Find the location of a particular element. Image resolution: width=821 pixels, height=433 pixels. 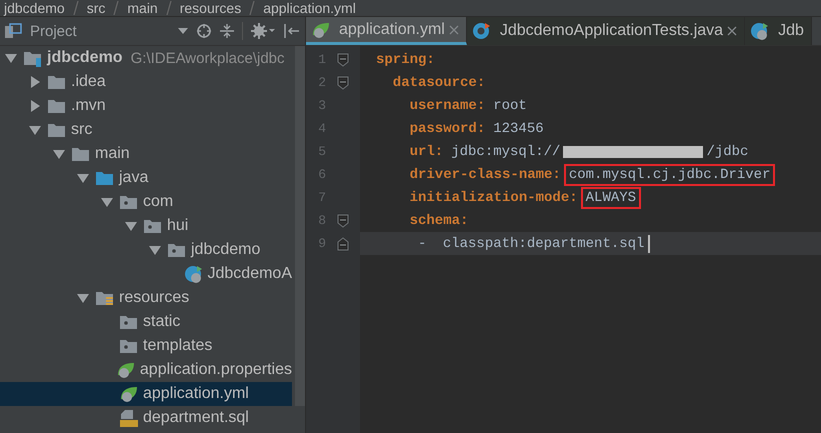

yaml-key: - is located at coordinates (405, 244).